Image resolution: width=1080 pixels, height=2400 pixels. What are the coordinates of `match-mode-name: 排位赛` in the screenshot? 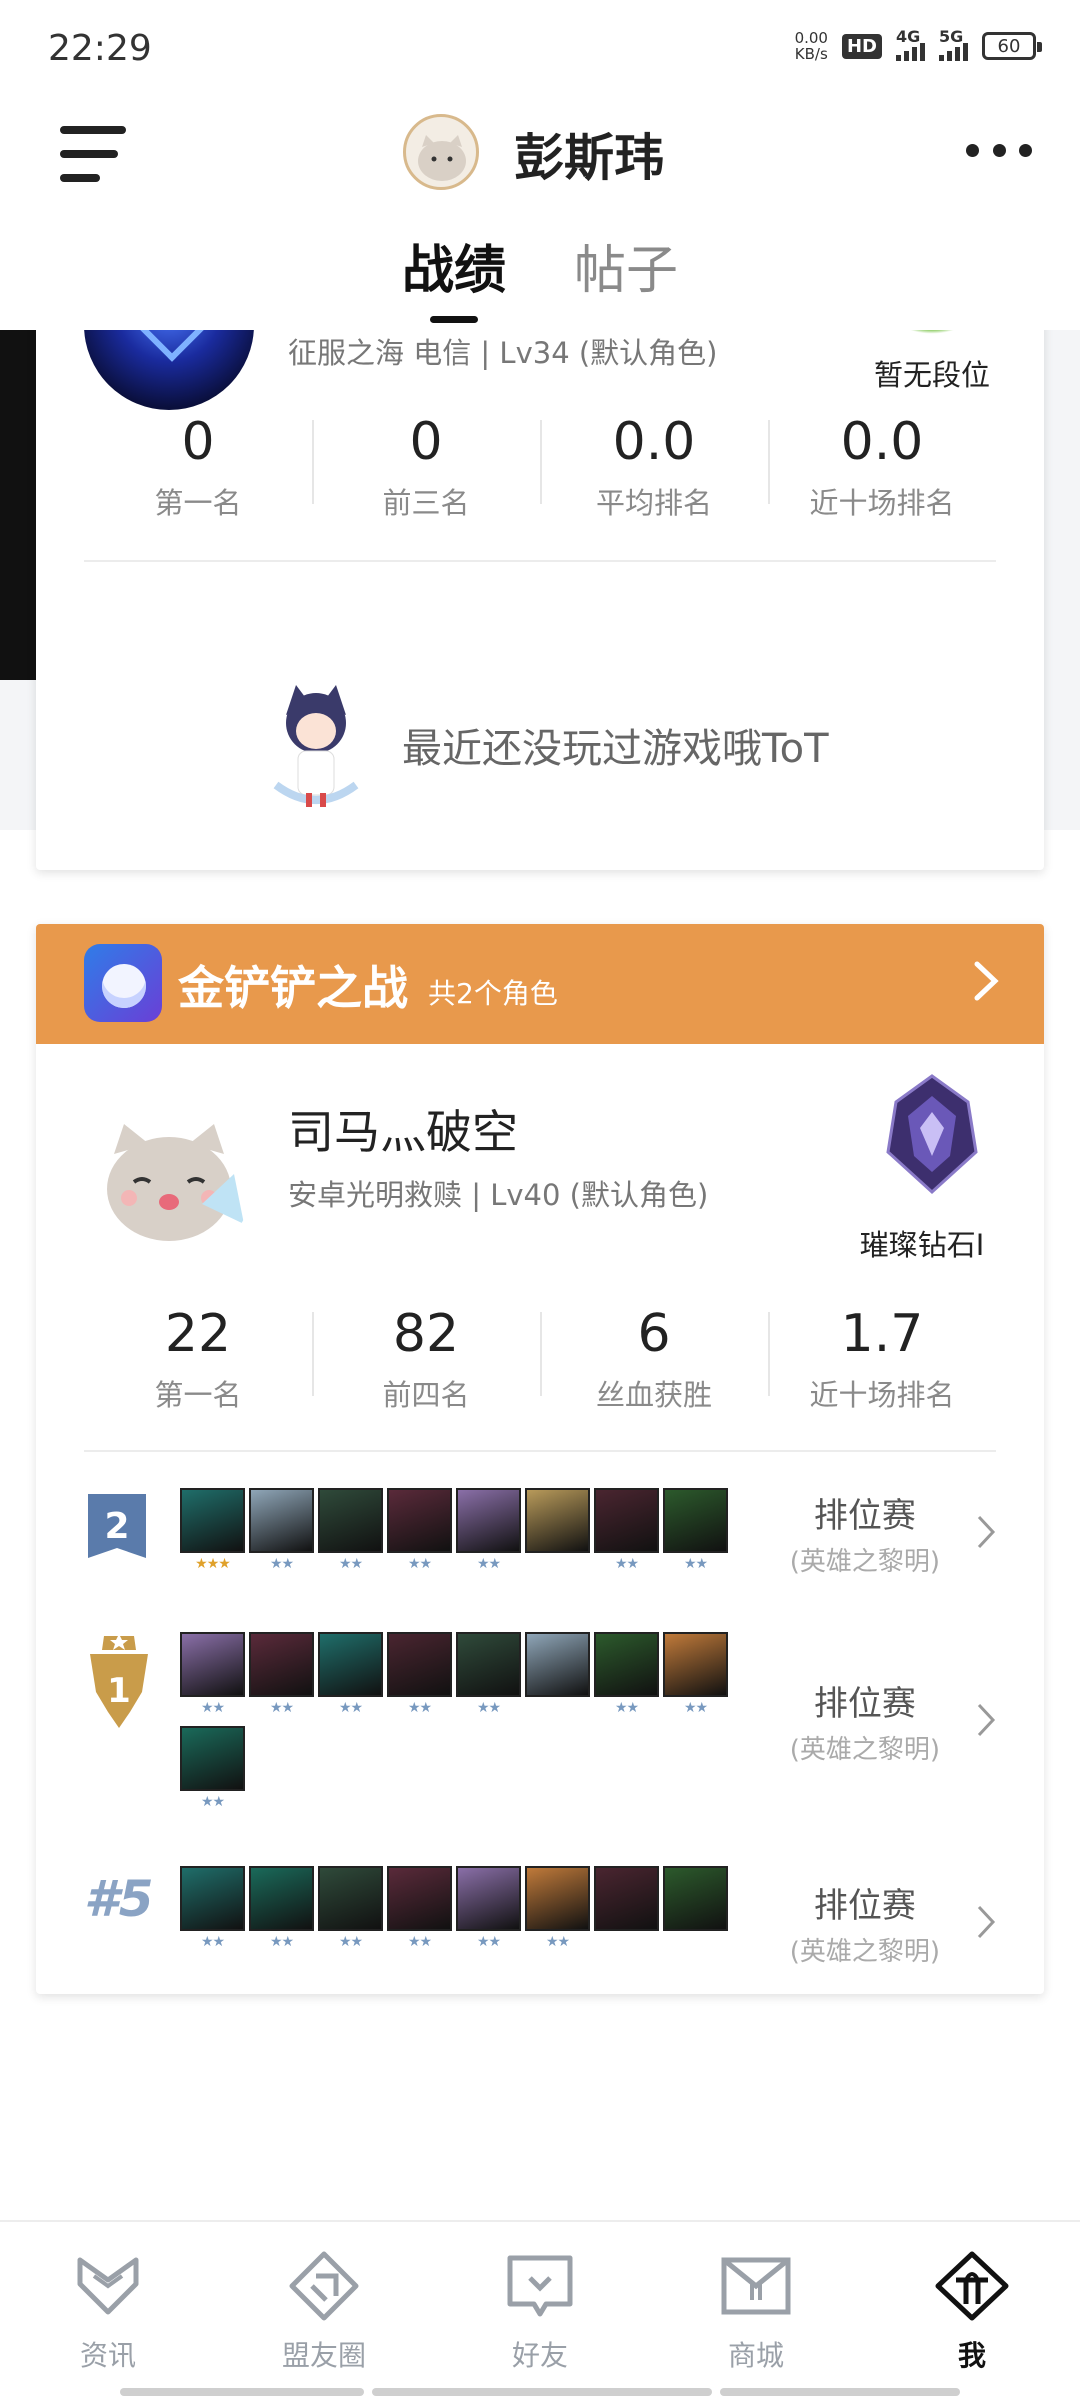 It's located at (864, 1906).